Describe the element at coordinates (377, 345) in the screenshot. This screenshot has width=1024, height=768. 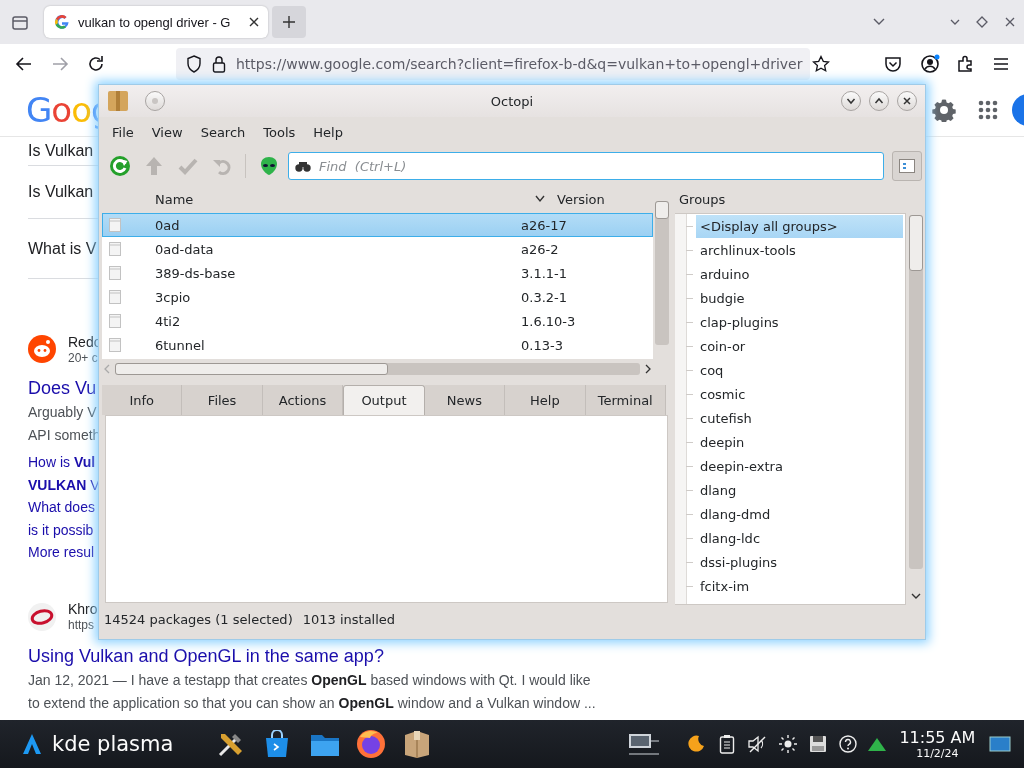
I see `package-row: 6tunnel 0.13-3` at that location.